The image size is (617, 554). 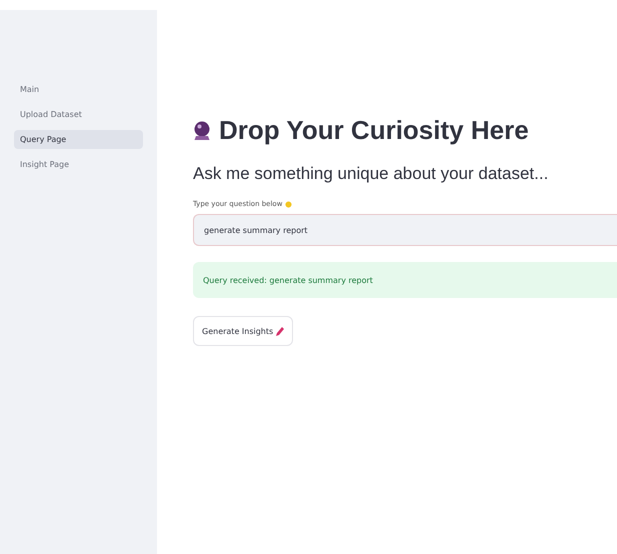 I want to click on sidebar-item: Query Page, so click(x=78, y=139).